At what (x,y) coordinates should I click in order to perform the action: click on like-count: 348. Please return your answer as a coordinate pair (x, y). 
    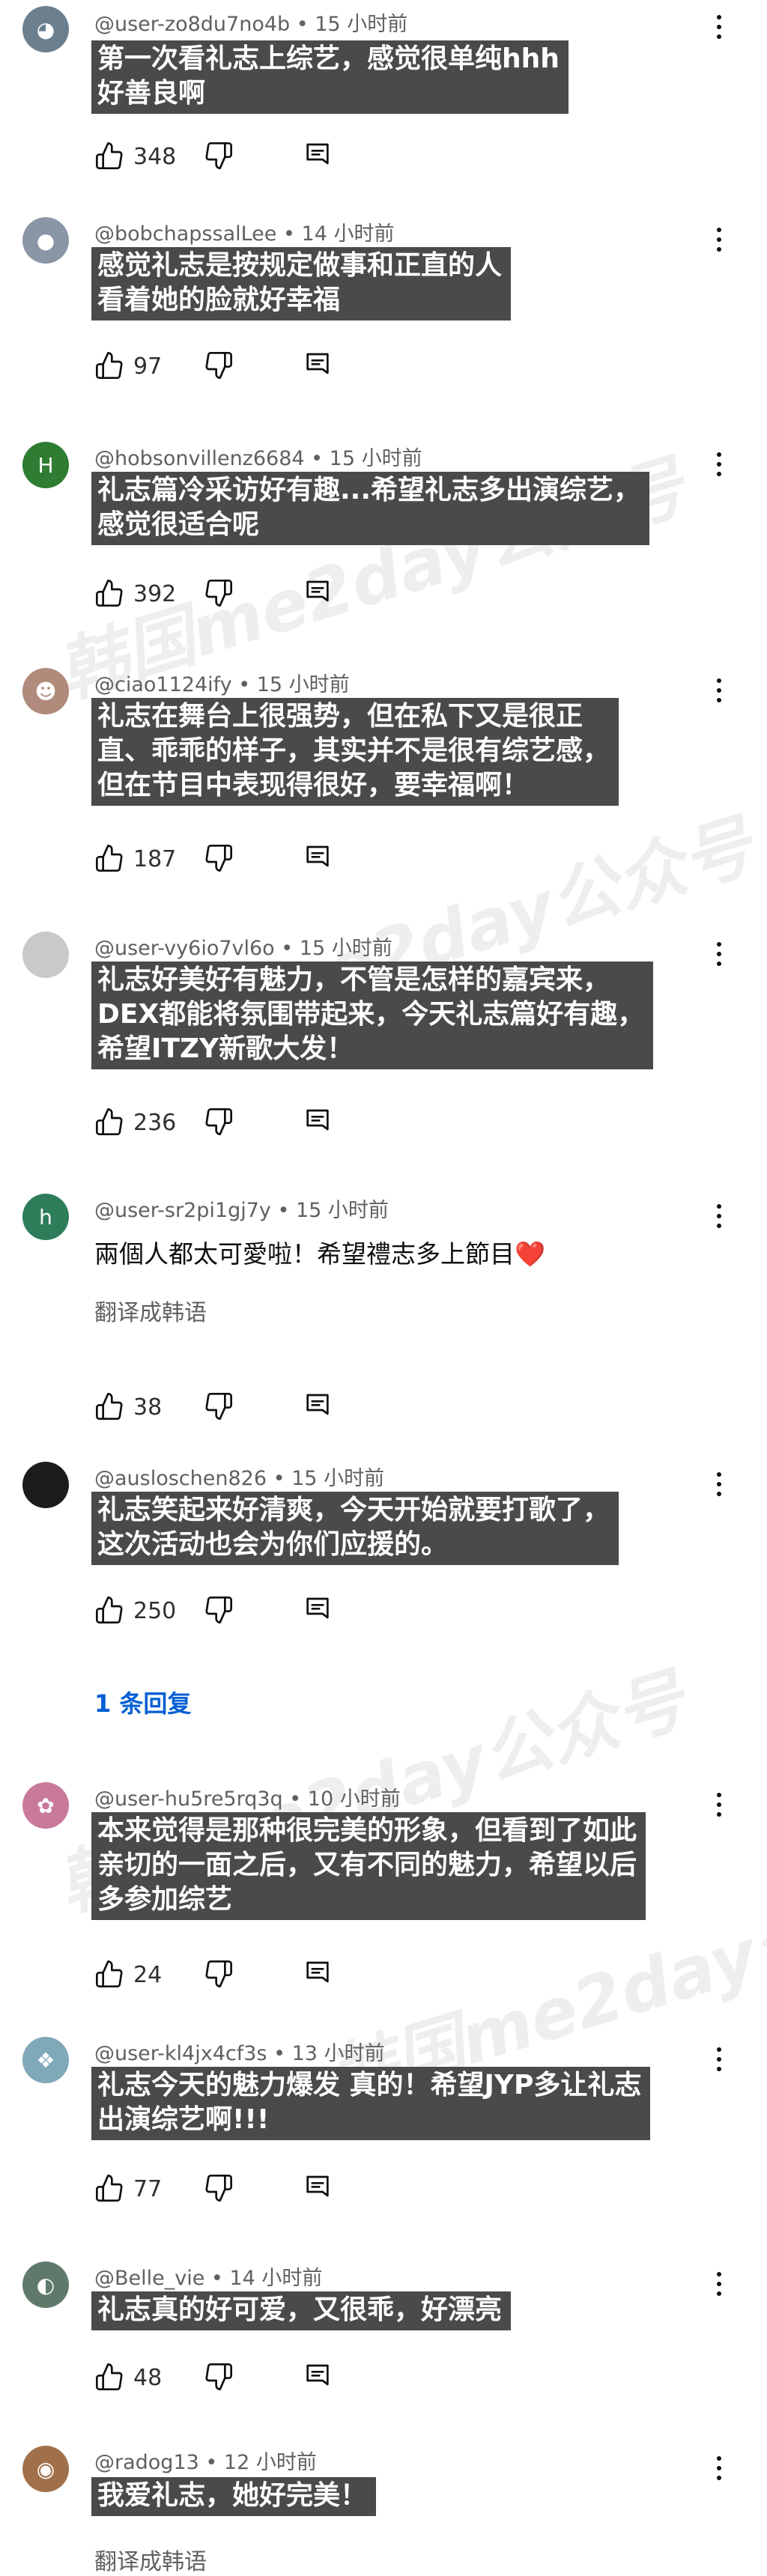
    Looking at the image, I should click on (155, 157).